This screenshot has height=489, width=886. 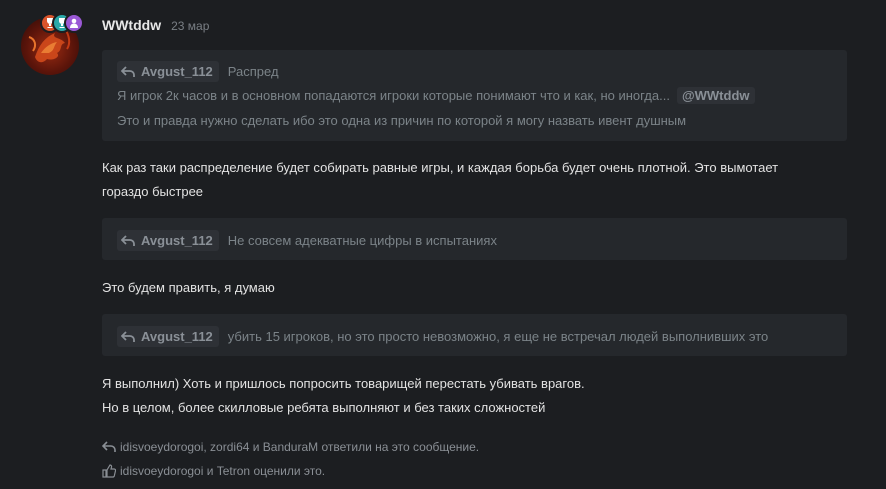 What do you see at coordinates (190, 26) in the screenshot?
I see `post-date: 23 мар` at bounding box center [190, 26].